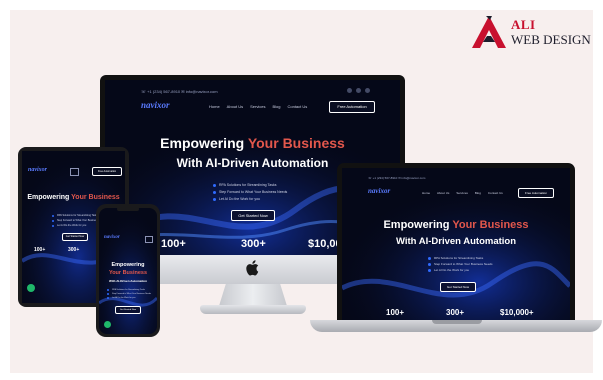 The image size is (603, 380). What do you see at coordinates (523, 24) in the screenshot?
I see `logo-text-ali: ALI` at bounding box center [523, 24].